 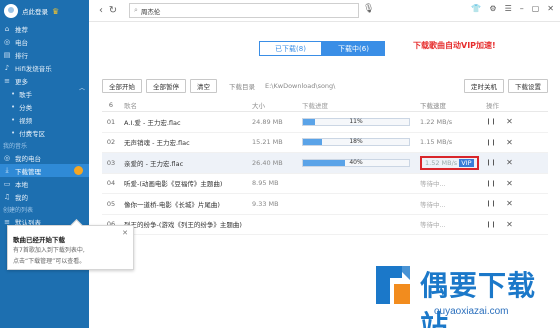 What do you see at coordinates (436, 142) in the screenshot?
I see `download-speed: 1.15 MB/s` at bounding box center [436, 142].